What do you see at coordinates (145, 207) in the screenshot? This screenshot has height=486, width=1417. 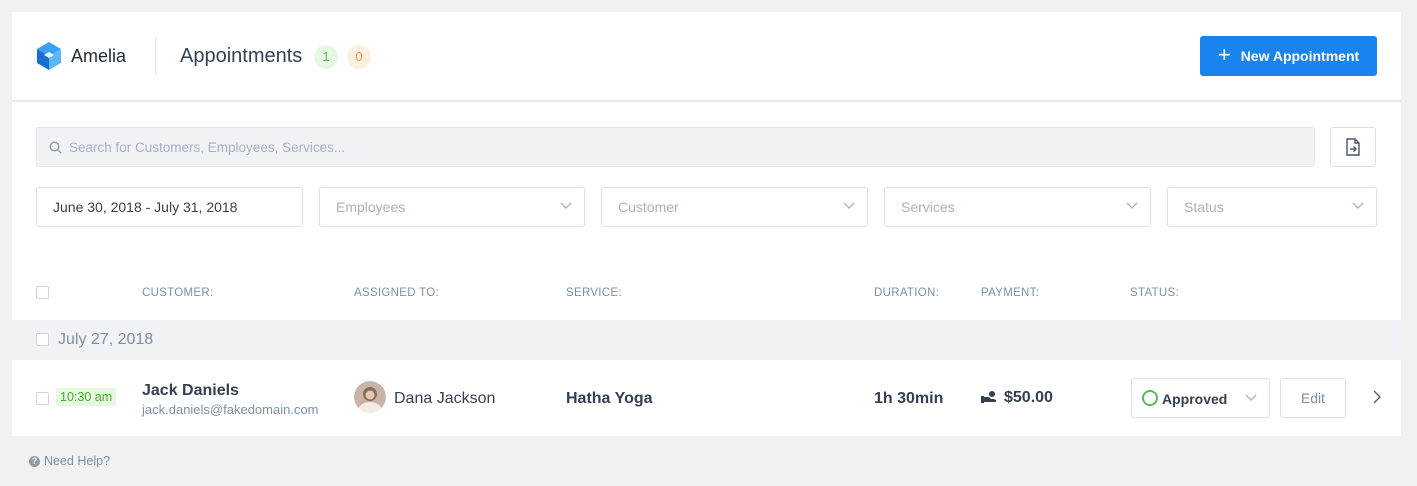 I see `date-range-value: June 30, 2018 - July 31, 2018` at bounding box center [145, 207].